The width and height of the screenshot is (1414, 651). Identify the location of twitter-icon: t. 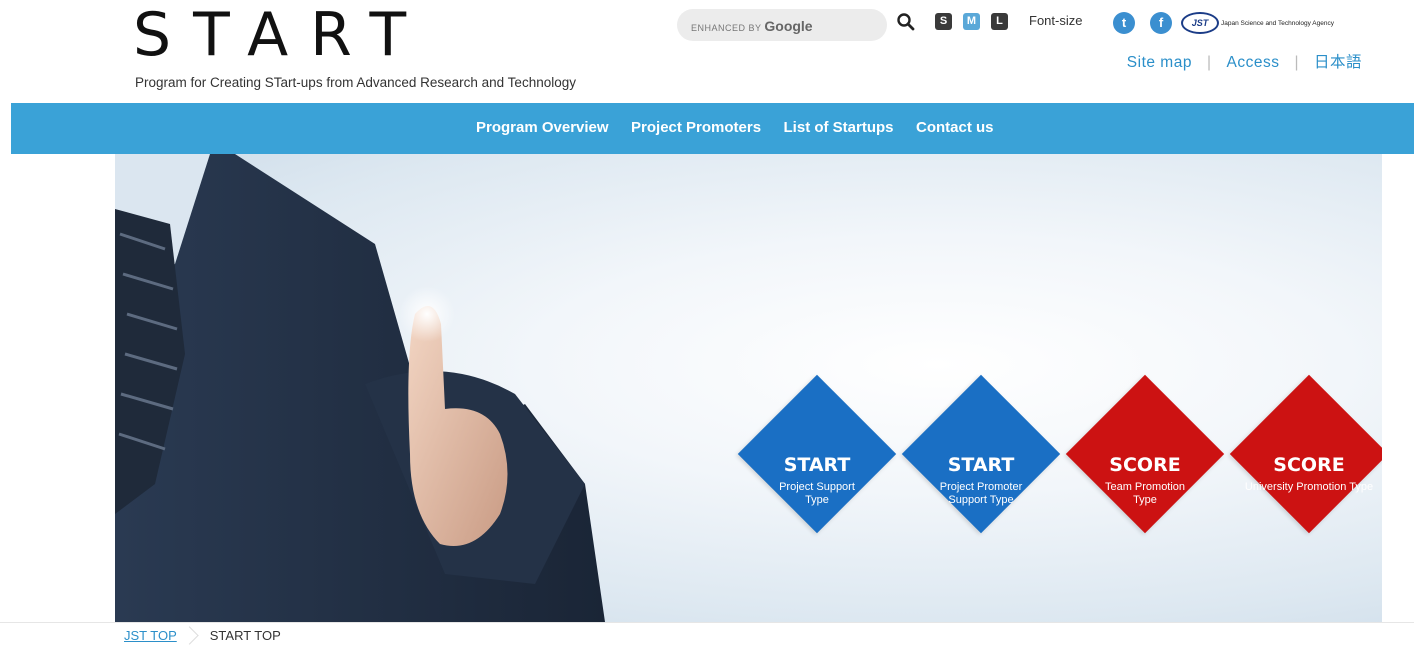
(1124, 23).